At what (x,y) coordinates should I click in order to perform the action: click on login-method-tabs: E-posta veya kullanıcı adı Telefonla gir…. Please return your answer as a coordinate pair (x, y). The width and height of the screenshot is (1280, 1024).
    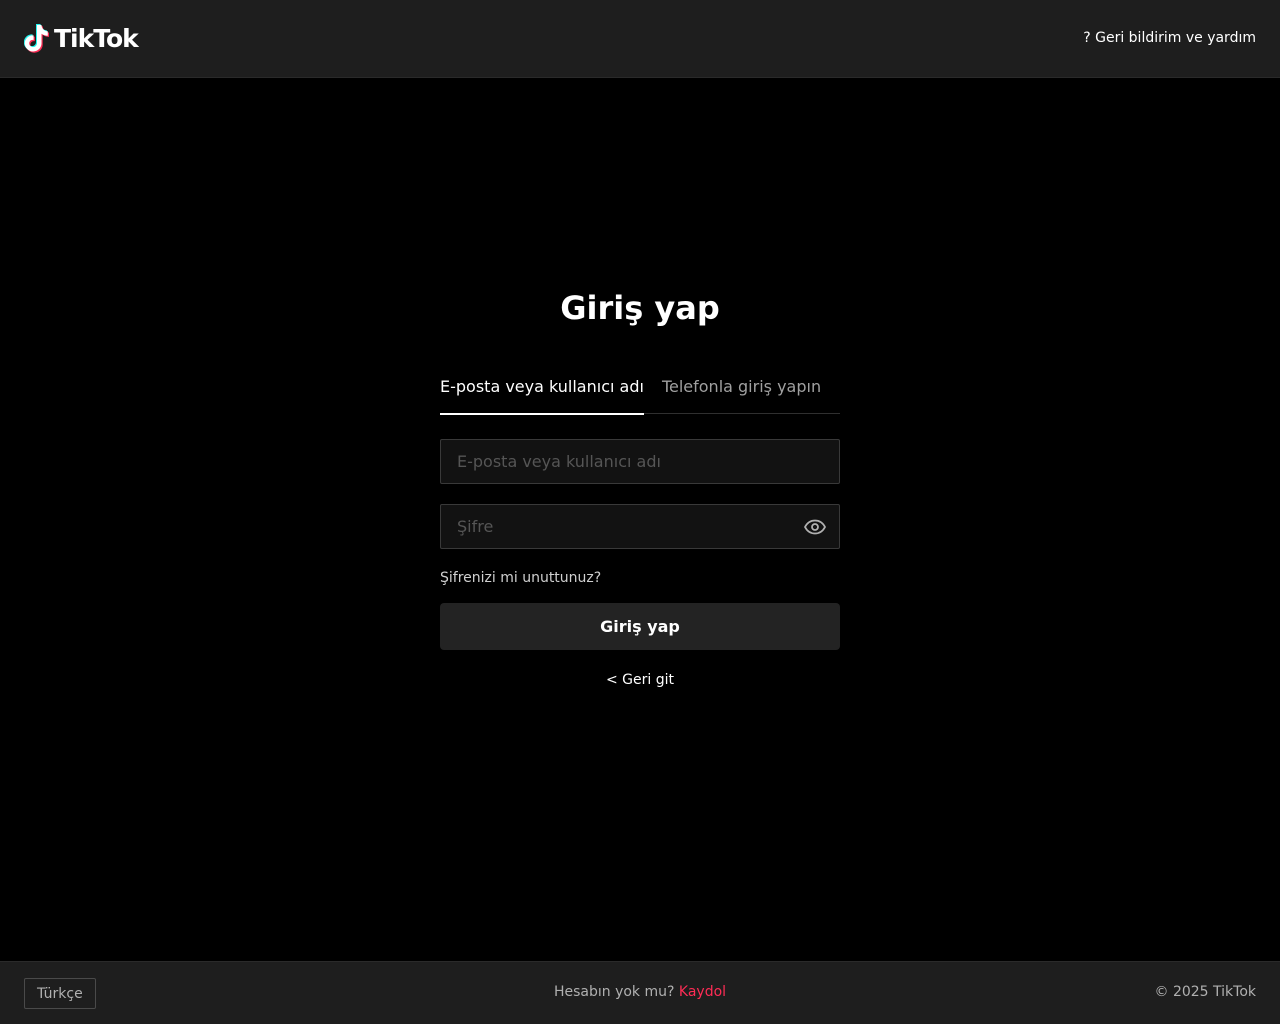
    Looking at the image, I should click on (640, 393).